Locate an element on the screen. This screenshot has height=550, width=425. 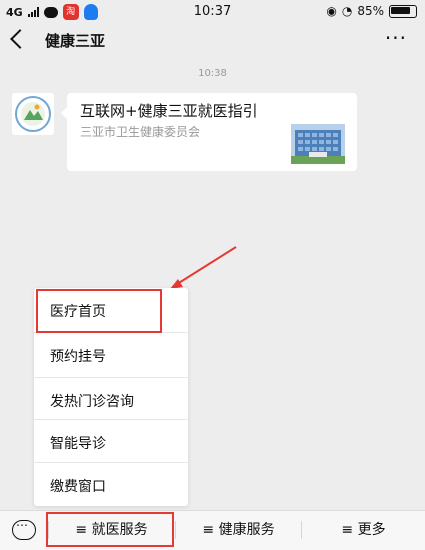
keyboard-icon is located at coordinates (24, 529).